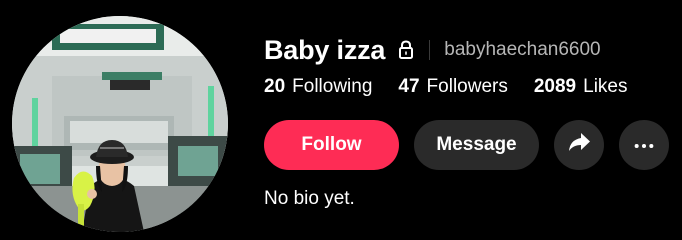 The height and width of the screenshot is (240, 682). I want to click on more-button, so click(644, 145).